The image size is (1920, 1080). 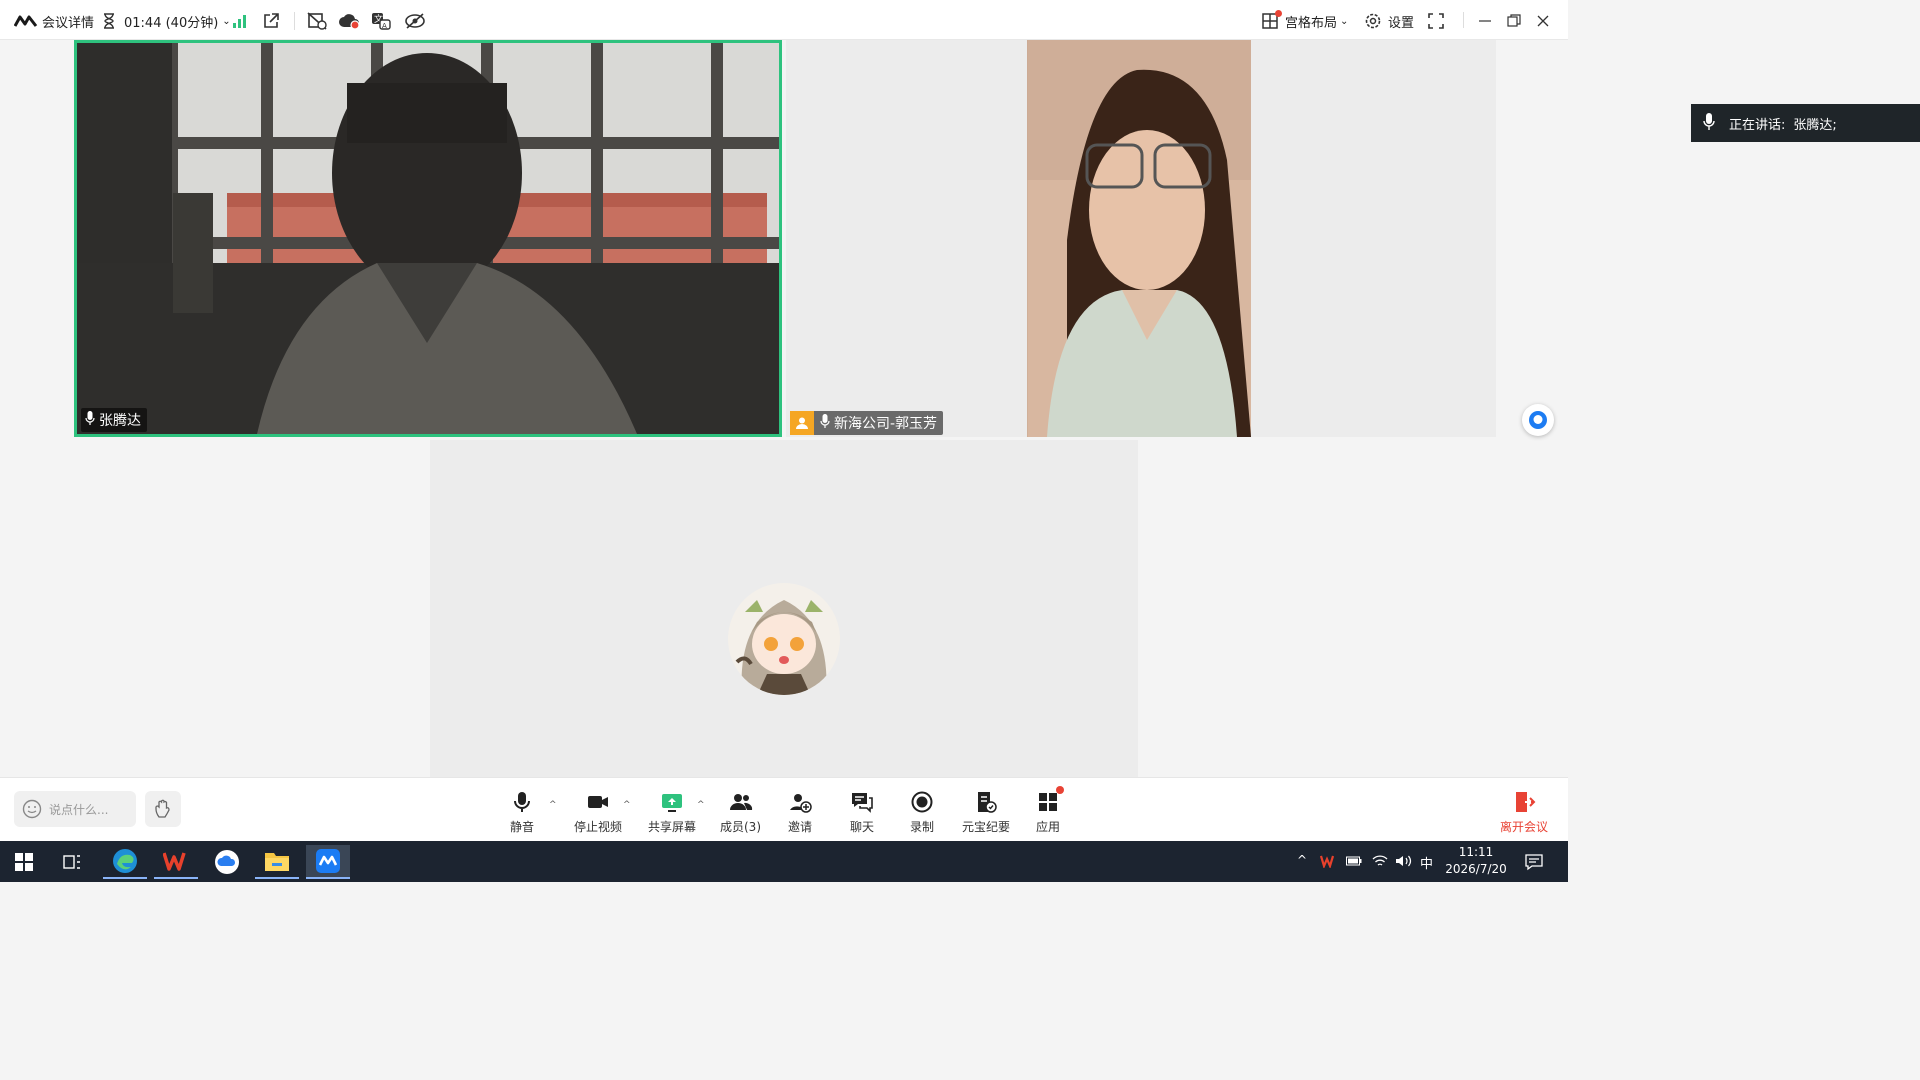 What do you see at coordinates (922, 802) in the screenshot?
I see `record-icon` at bounding box center [922, 802].